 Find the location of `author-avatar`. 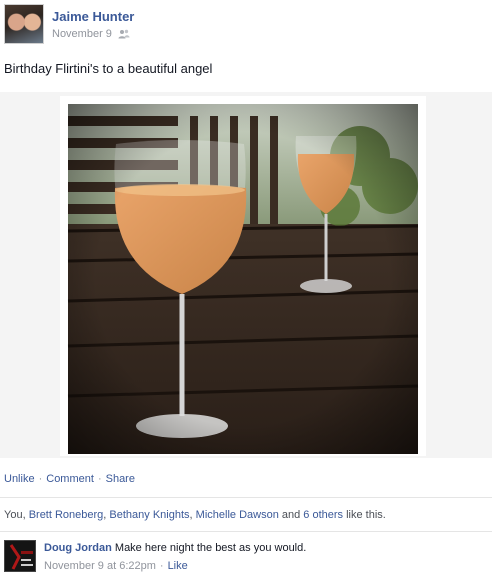

author-avatar is located at coordinates (24, 24).